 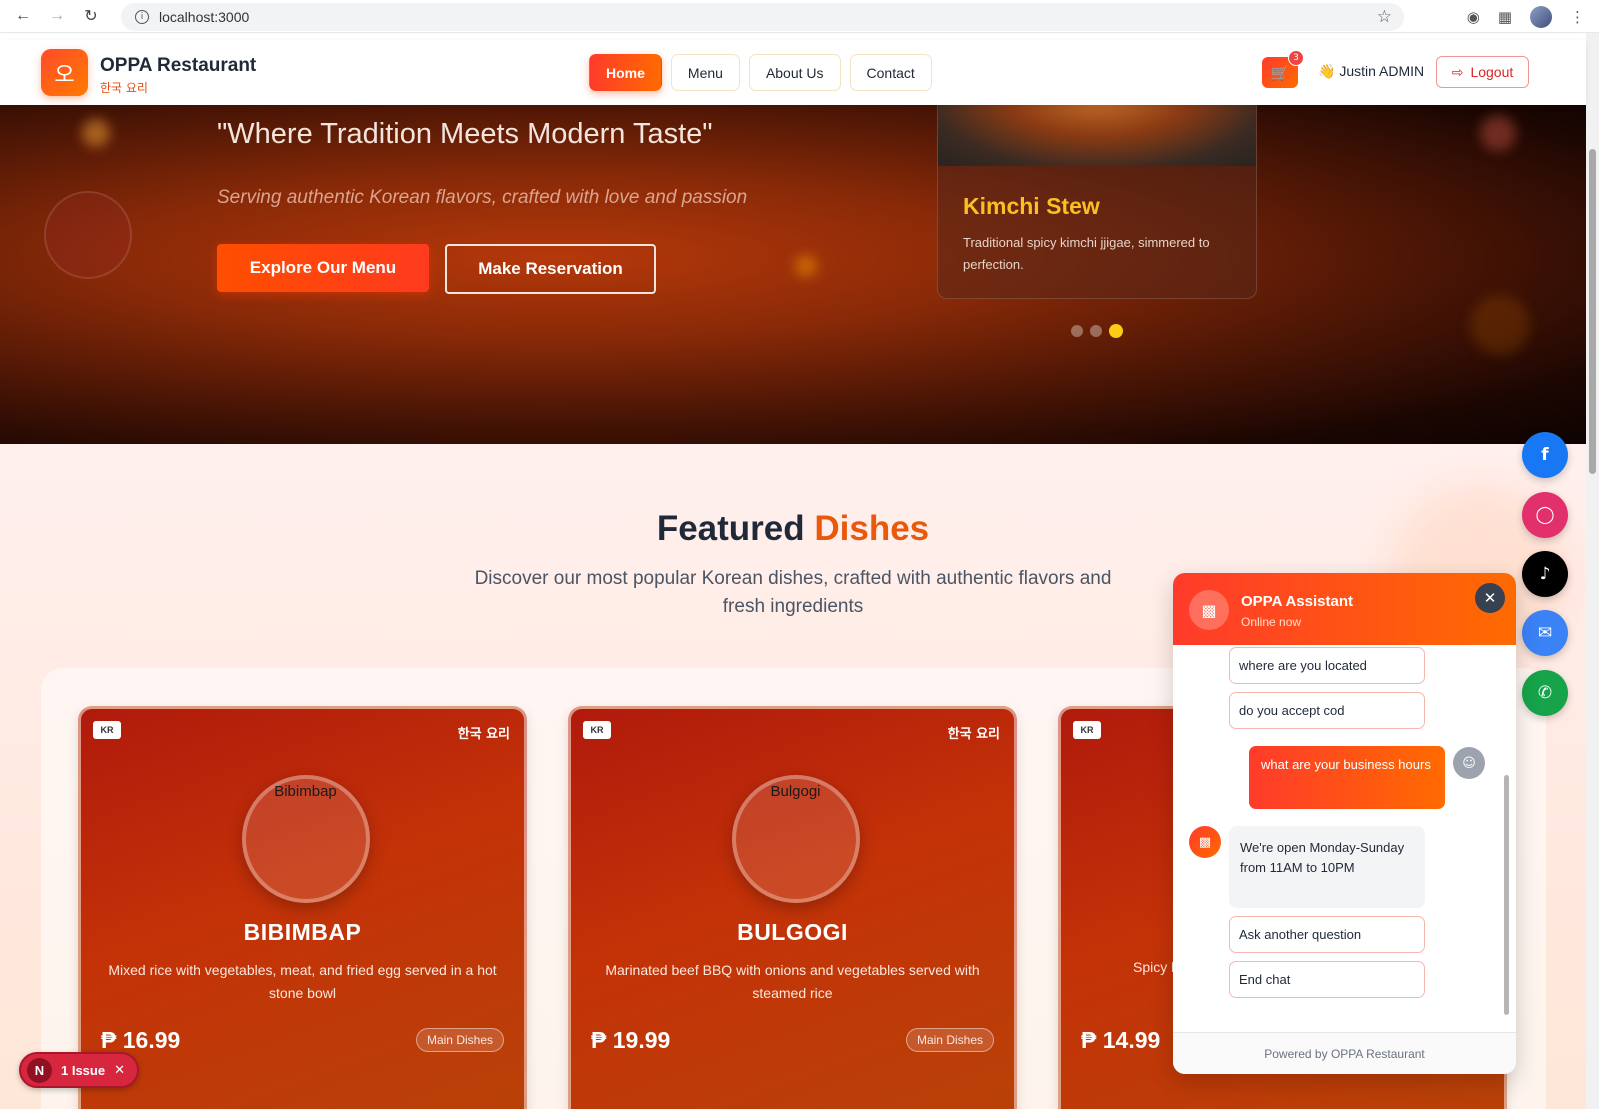 What do you see at coordinates (1327, 979) in the screenshot?
I see `end-chat-button: End chat` at bounding box center [1327, 979].